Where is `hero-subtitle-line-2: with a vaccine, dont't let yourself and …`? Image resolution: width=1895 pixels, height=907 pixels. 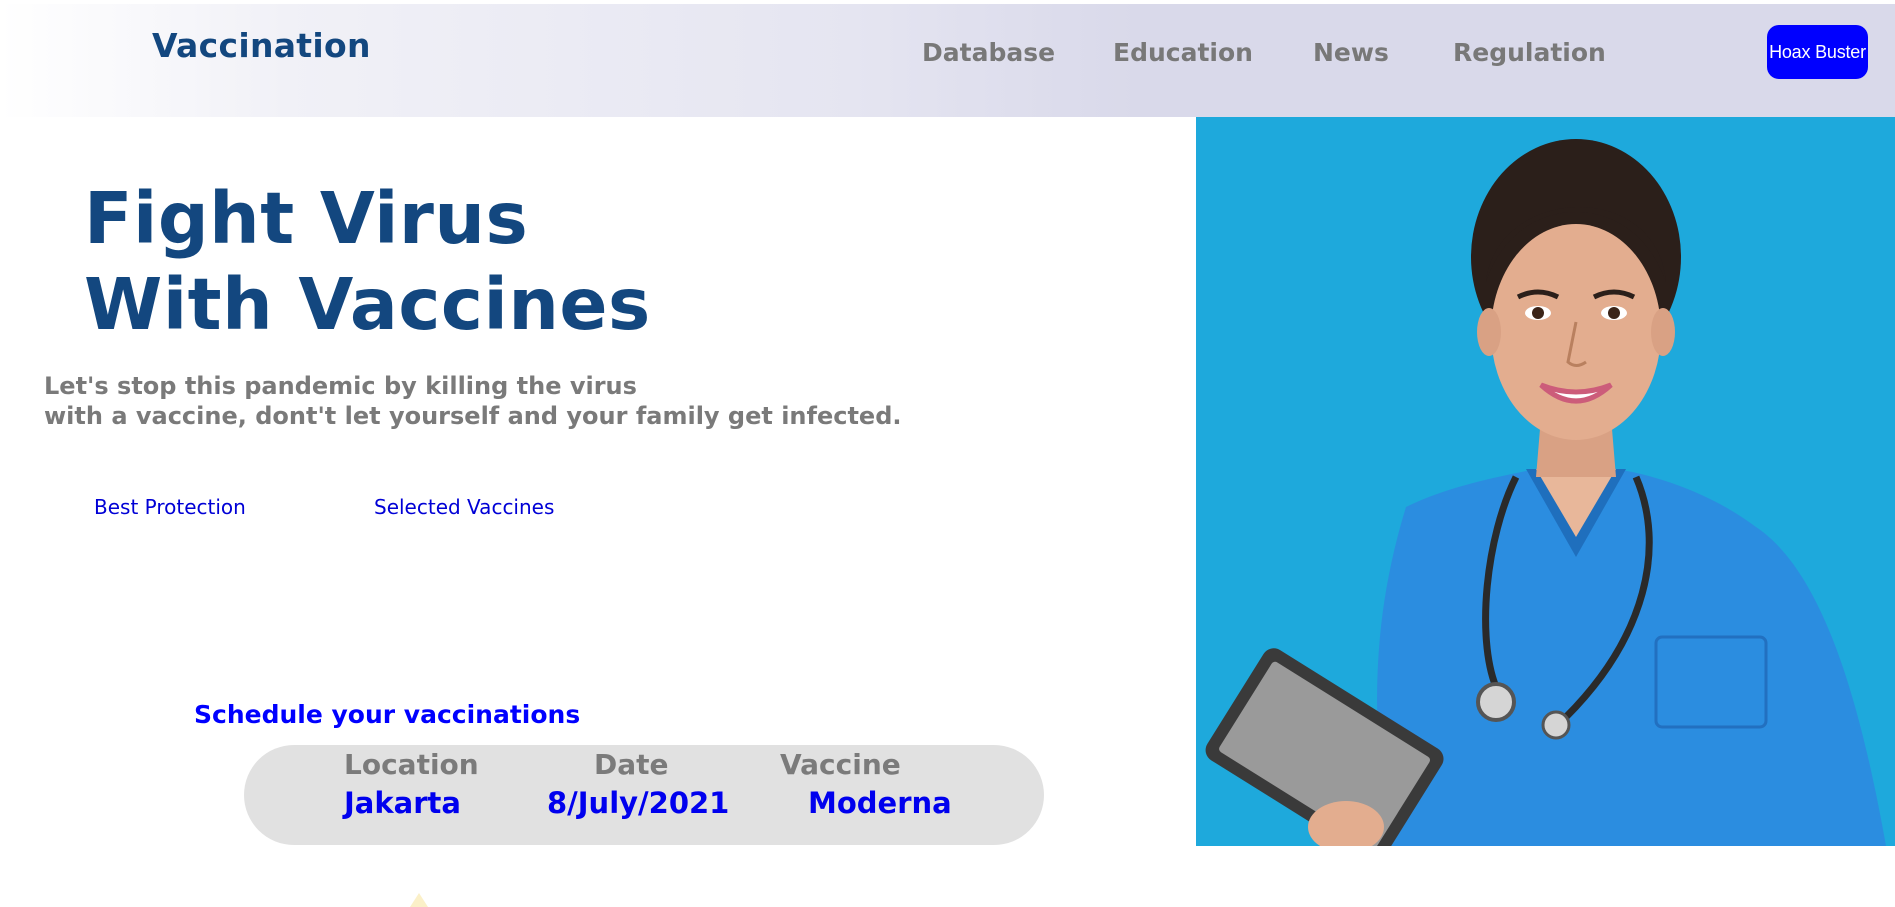
hero-subtitle-line-2: with a vaccine, dont't let yourself and … is located at coordinates (473, 416).